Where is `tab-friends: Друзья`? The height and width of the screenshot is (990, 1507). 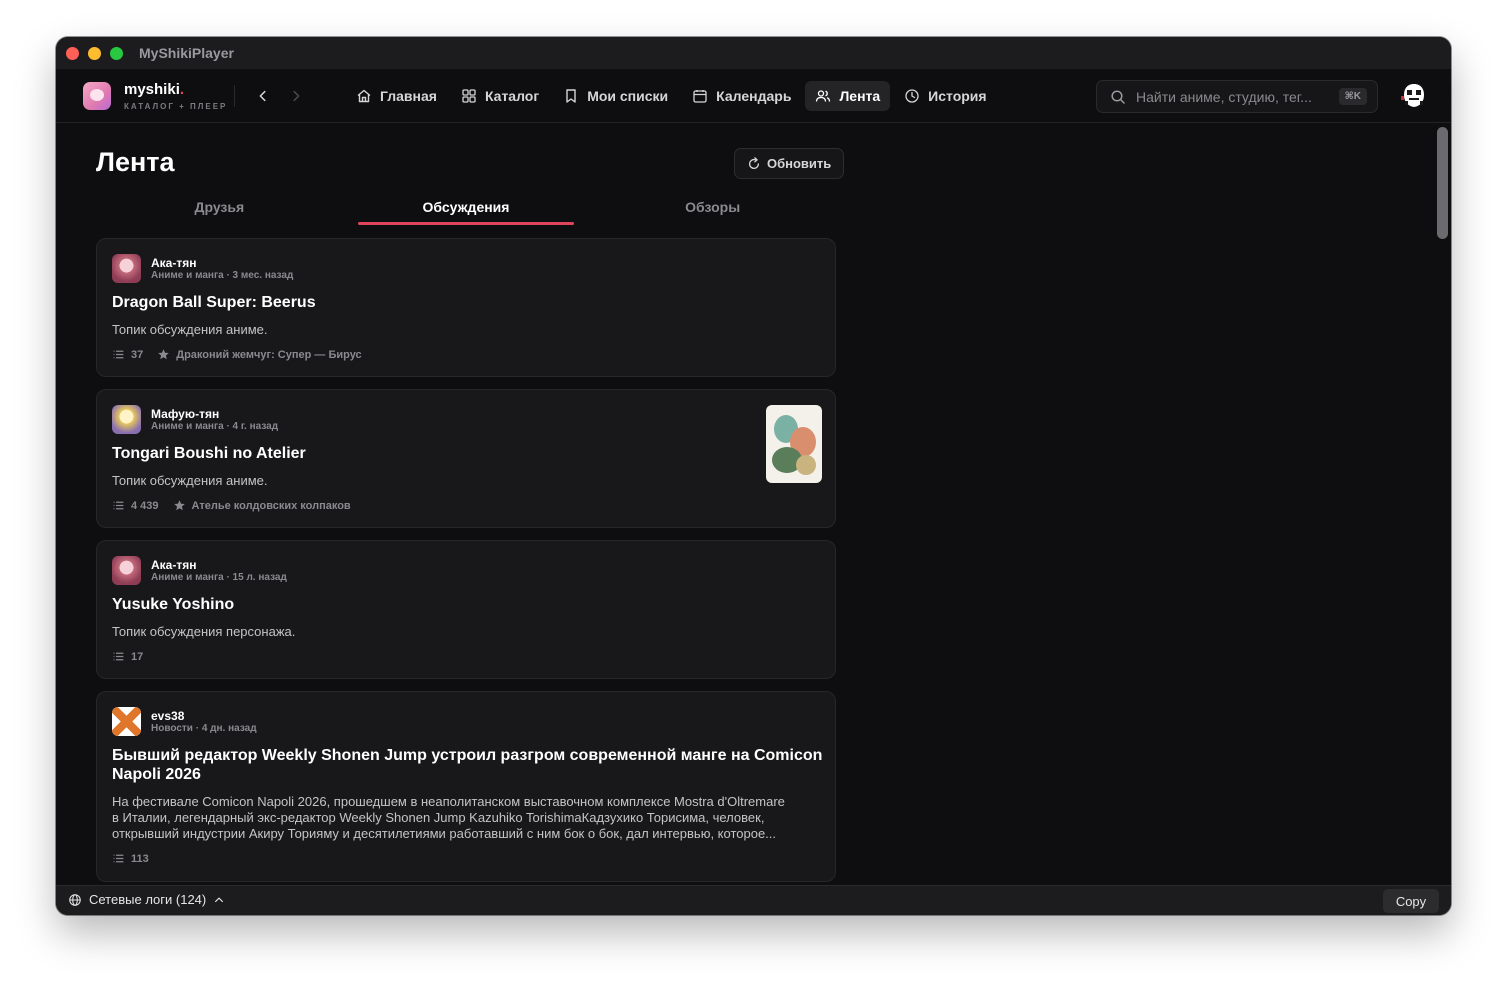 tab-friends: Друзья is located at coordinates (219, 209).